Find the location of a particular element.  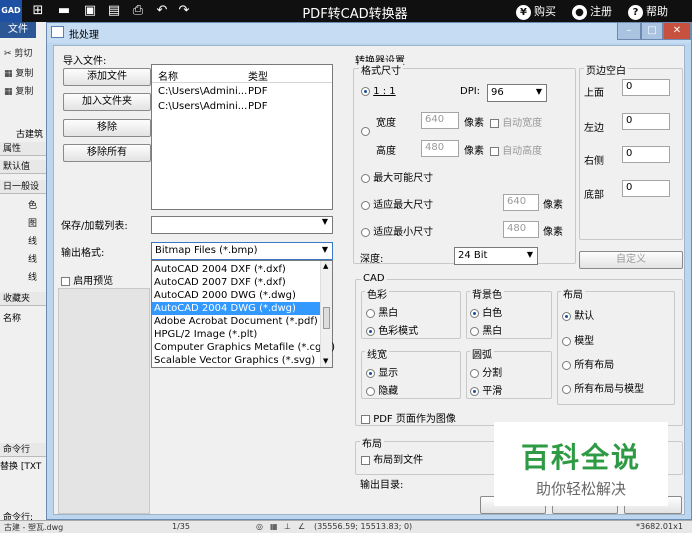

scroll-up-icon: ▲ is located at coordinates (325, 266).